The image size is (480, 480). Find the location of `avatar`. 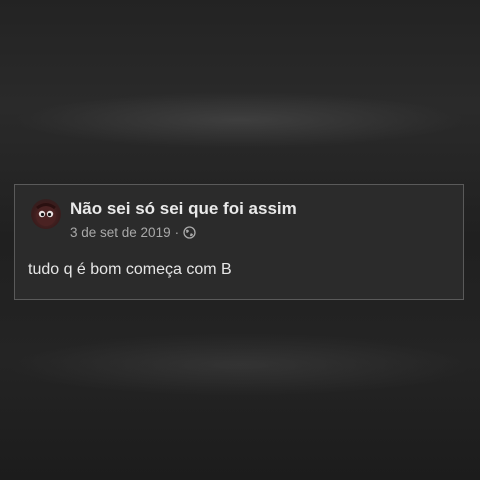

avatar is located at coordinates (46, 214).